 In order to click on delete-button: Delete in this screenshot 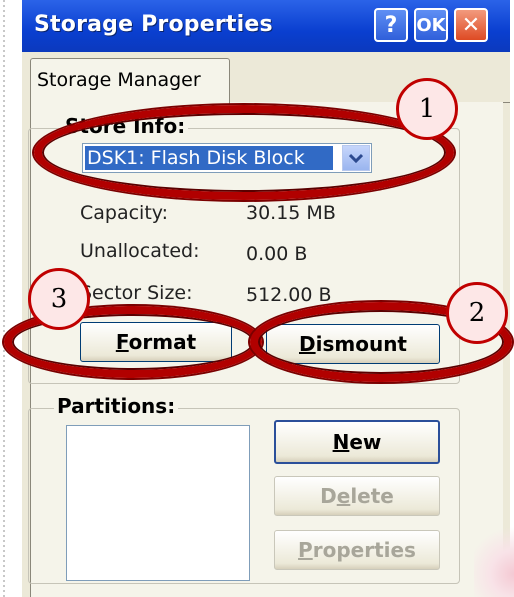, I will do `click(357, 496)`.